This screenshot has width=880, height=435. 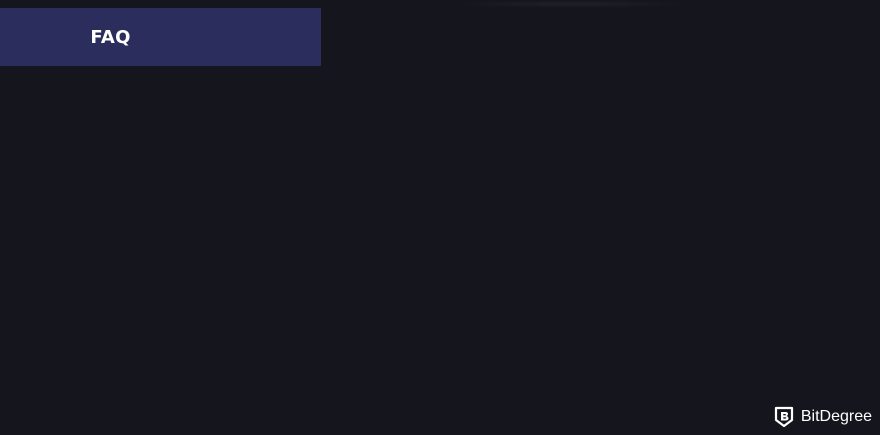 I want to click on top-strip, so click(x=440, y=4).